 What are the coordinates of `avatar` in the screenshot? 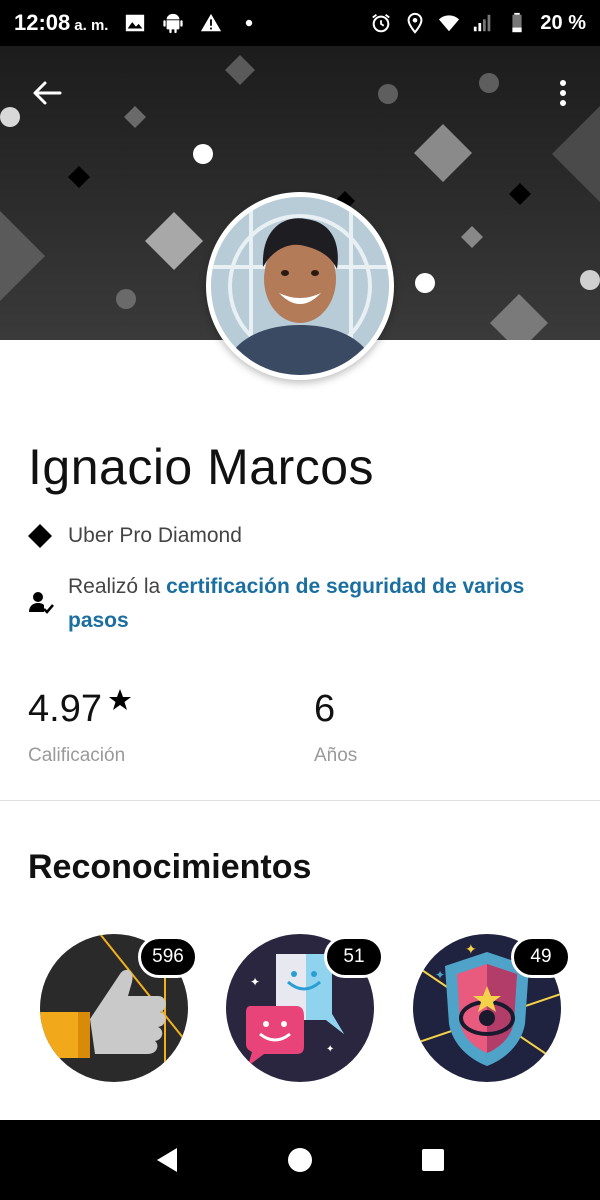 It's located at (300, 286).